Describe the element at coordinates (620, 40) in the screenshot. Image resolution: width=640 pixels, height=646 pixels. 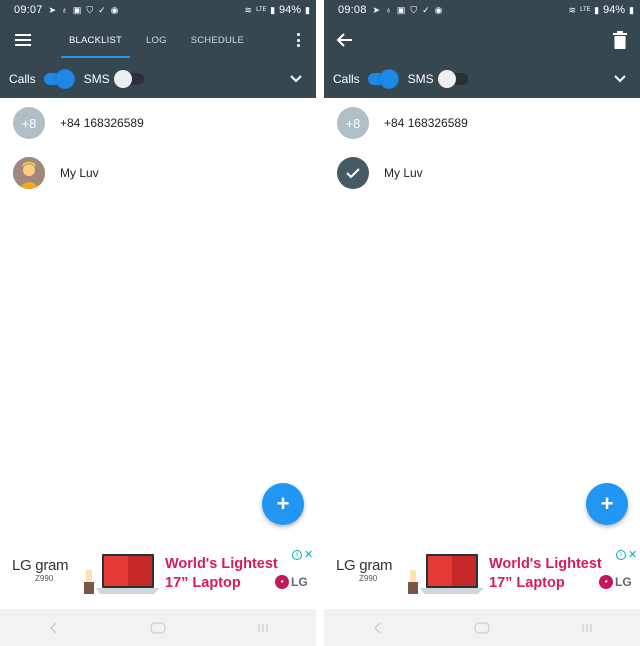
I see `delete-icon` at that location.